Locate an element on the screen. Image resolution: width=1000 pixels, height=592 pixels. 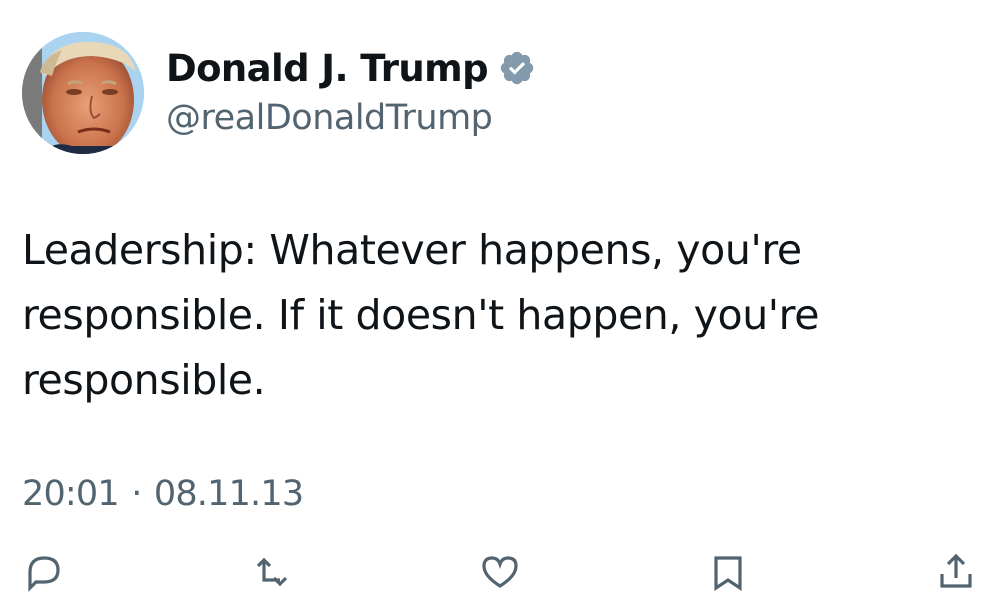
author-name-row: Donald J. Trump is located at coordinates (351, 68).